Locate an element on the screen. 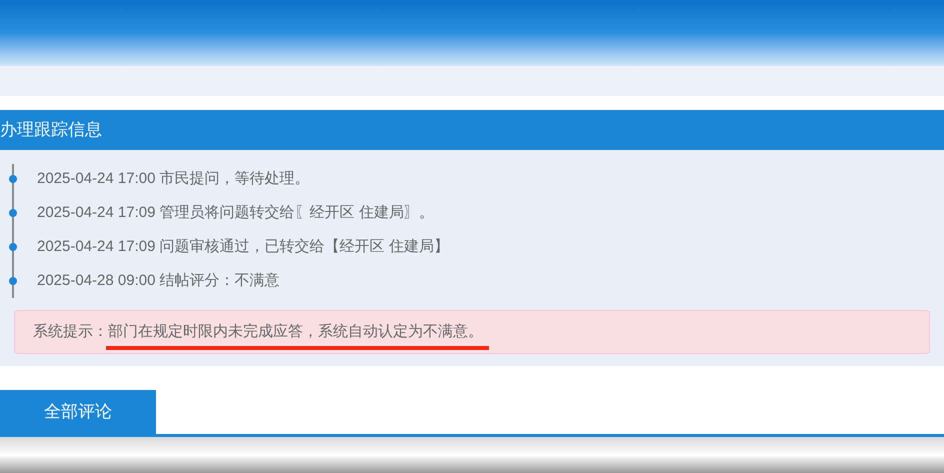 The height and width of the screenshot is (473, 944). timeline-entry: 2025-04-24 17:00 市民提问，等待处理。 is located at coordinates (173, 178).